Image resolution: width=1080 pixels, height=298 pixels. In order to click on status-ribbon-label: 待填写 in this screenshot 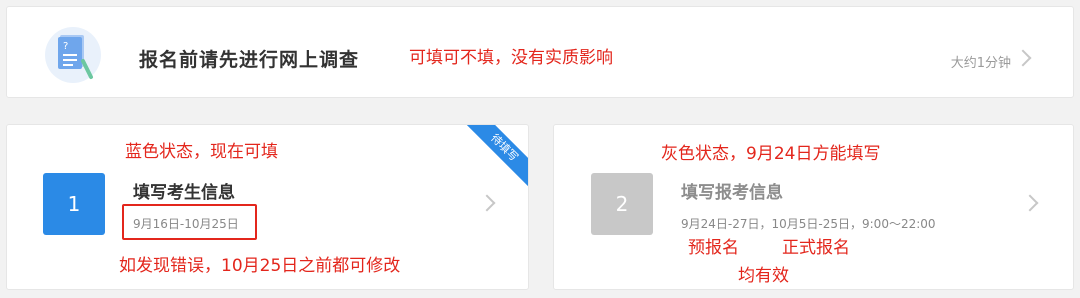, I will do `click(496, 157)`.